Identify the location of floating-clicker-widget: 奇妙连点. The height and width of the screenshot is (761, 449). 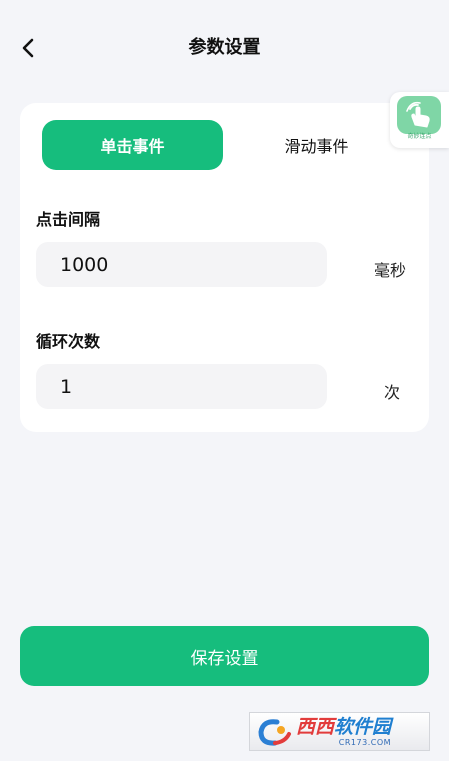
(419, 120).